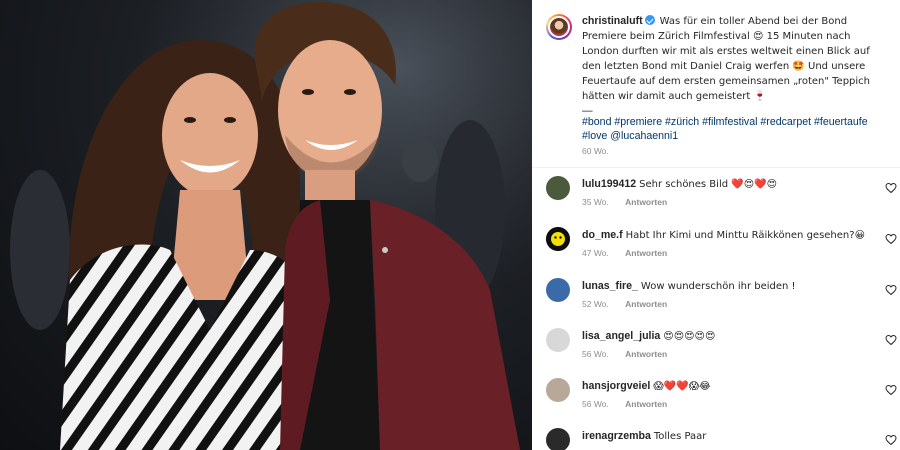 The height and width of the screenshot is (450, 900). What do you see at coordinates (716, 399) in the screenshot?
I see `comment-item: hansjorgveiel 😱❤️❤️😱😂 56 Wo. Antworten` at bounding box center [716, 399].